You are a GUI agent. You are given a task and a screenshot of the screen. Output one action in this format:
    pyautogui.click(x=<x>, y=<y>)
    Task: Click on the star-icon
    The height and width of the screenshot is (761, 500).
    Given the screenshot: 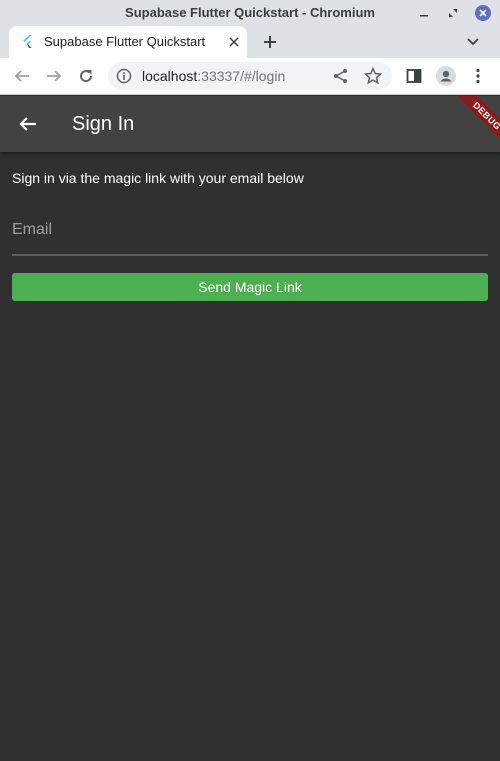 What is the action you would take?
    pyautogui.click(x=373, y=76)
    